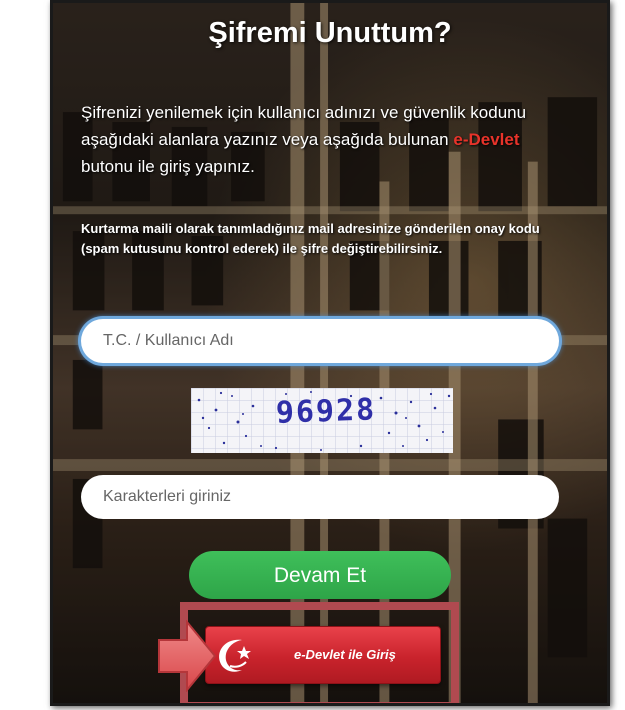 The image size is (625, 710). What do you see at coordinates (486, 139) in the screenshot?
I see `intro-edevlet-word: e-Devlet` at bounding box center [486, 139].